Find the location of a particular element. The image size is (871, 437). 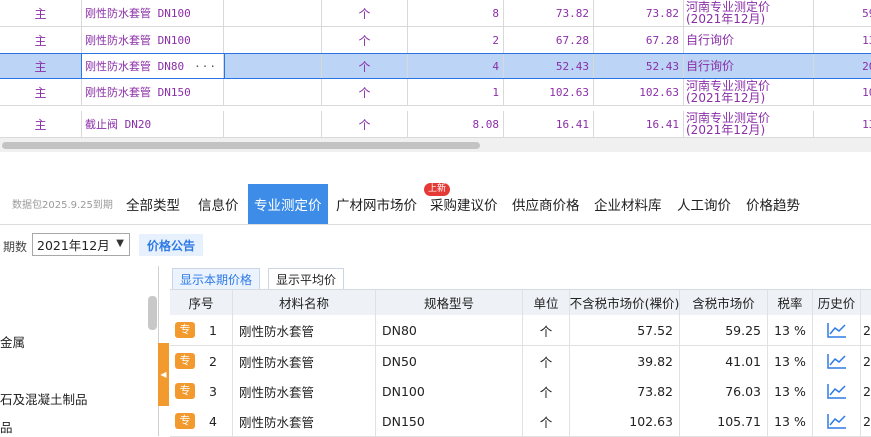

row-amount: 132 is located at coordinates (866, 124).